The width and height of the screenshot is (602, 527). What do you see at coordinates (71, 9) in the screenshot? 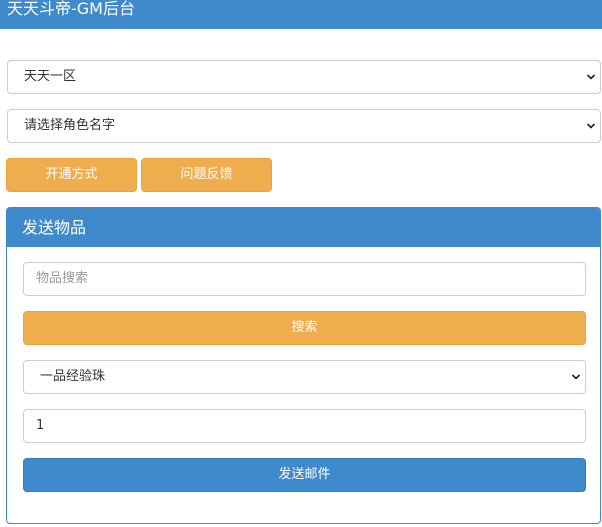
I see `page-title: 天天斗帝-GM后台` at bounding box center [71, 9].